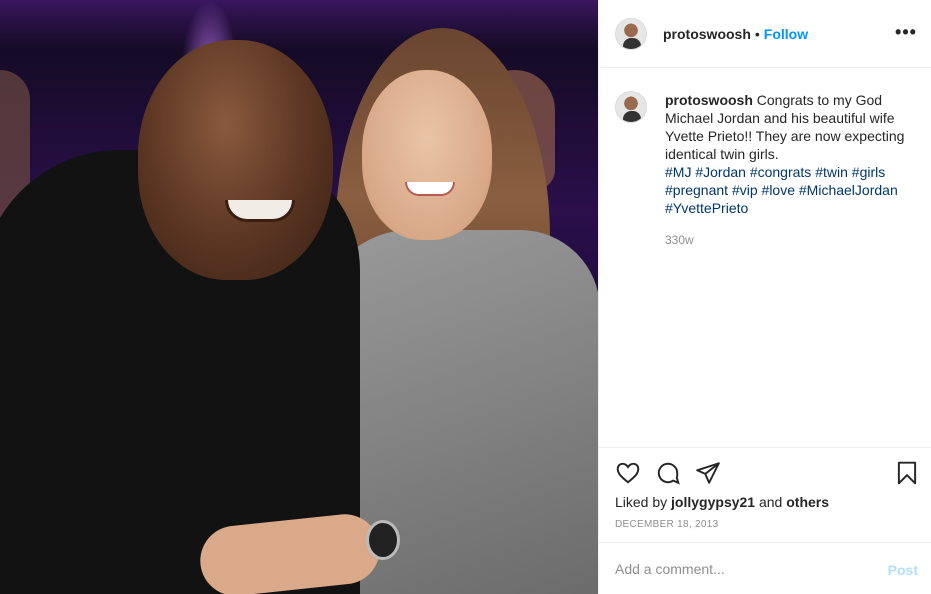  I want to click on header-username: protoswoosh, so click(707, 34).